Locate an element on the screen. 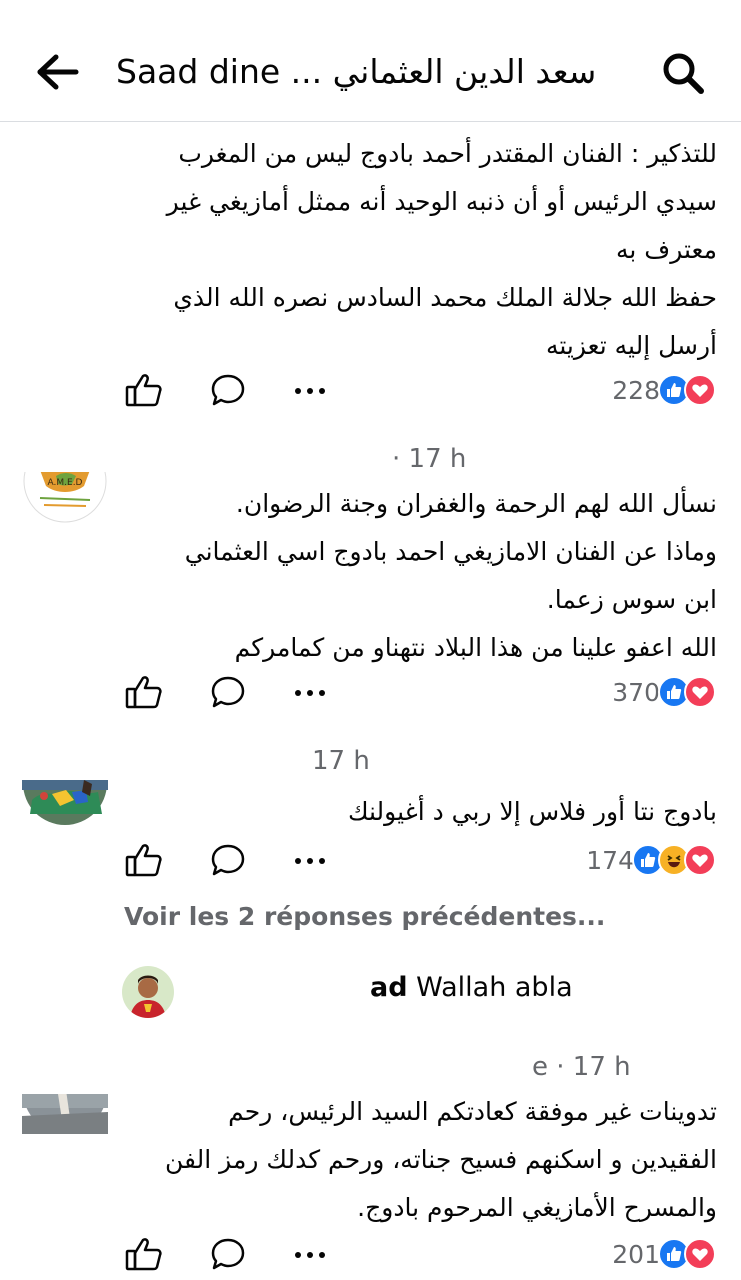  reaction-summary: 174 is located at coordinates (651, 860).